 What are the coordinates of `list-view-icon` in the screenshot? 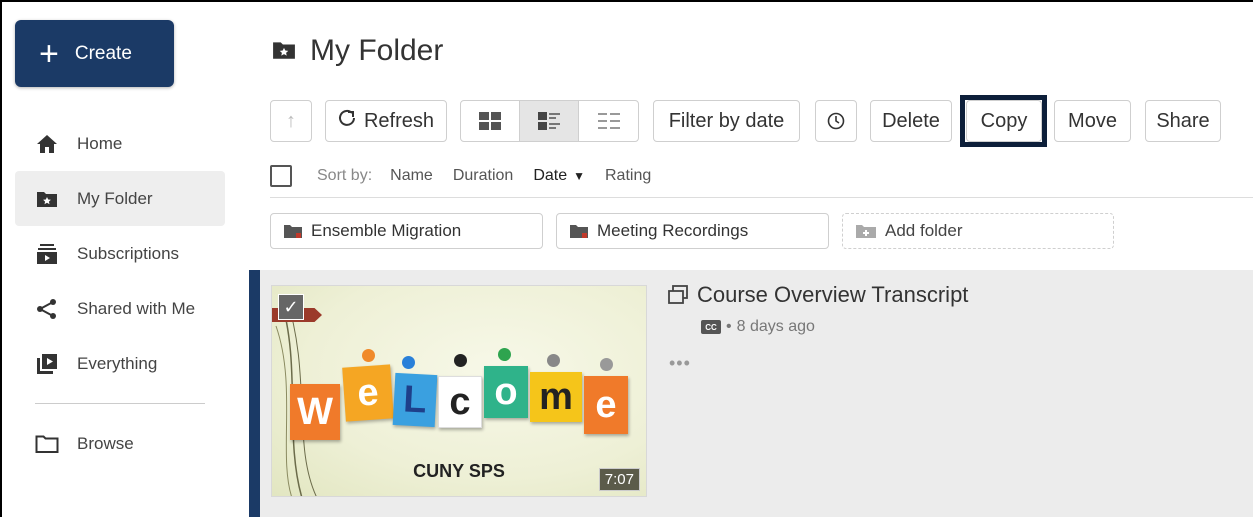 It's located at (608, 121).